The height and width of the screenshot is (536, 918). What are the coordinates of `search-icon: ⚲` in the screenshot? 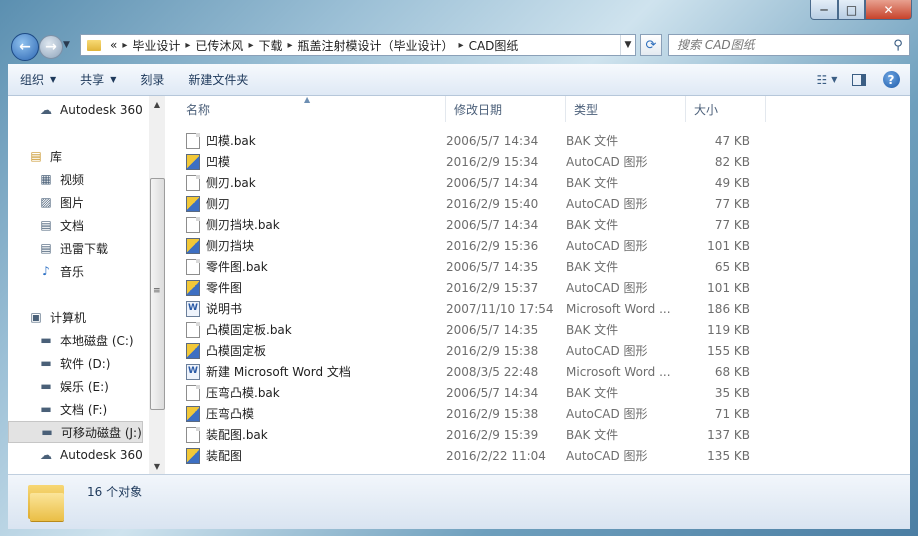 It's located at (898, 45).